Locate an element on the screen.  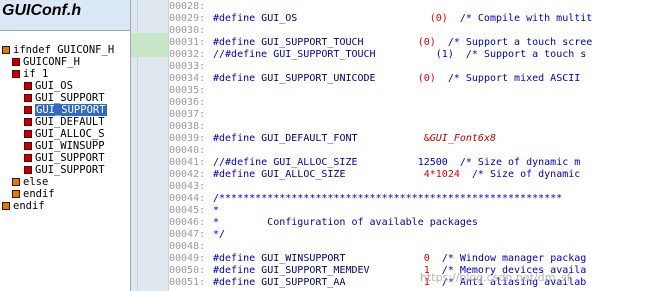
code-line: 00038: is located at coordinates (191, 127).